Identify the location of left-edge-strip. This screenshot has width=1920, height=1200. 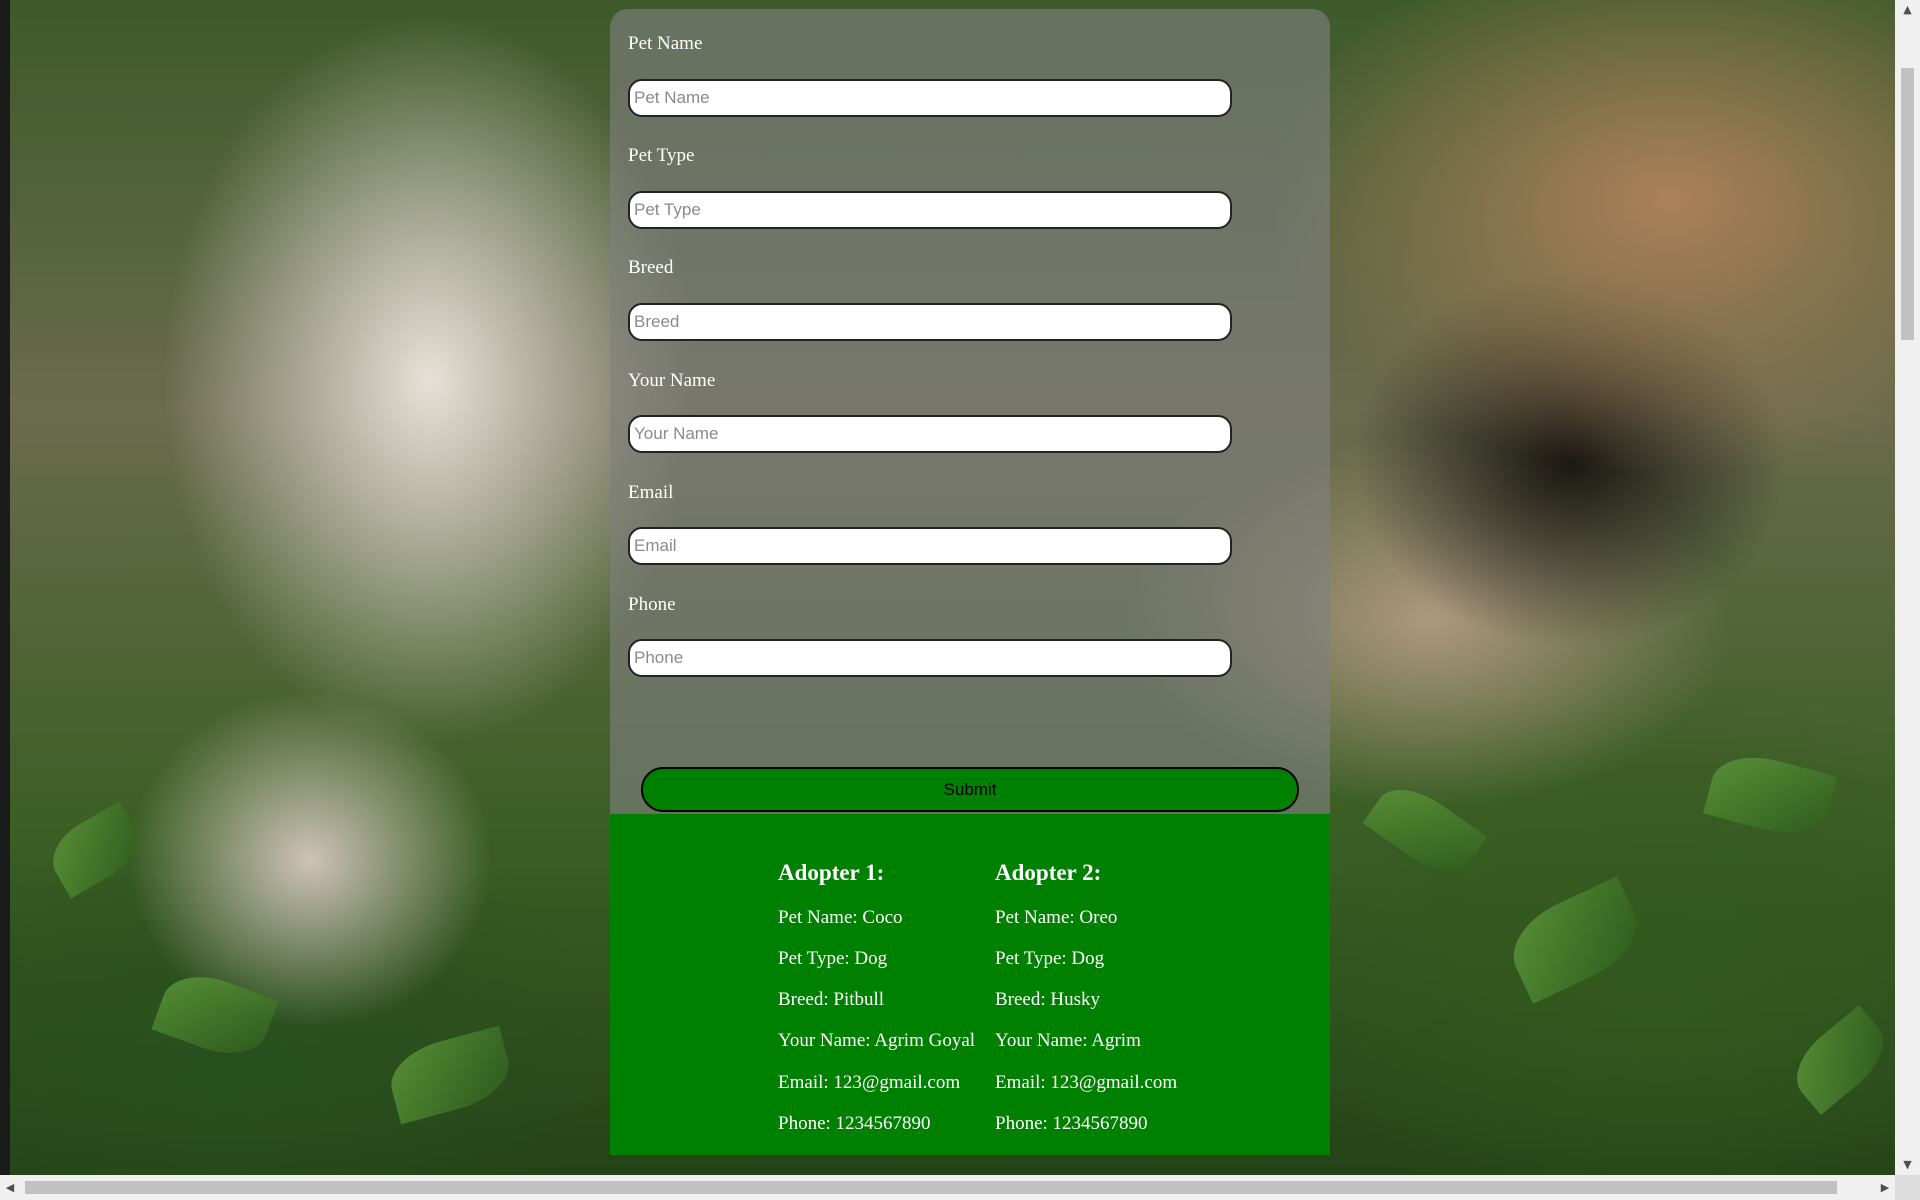
(5, 587).